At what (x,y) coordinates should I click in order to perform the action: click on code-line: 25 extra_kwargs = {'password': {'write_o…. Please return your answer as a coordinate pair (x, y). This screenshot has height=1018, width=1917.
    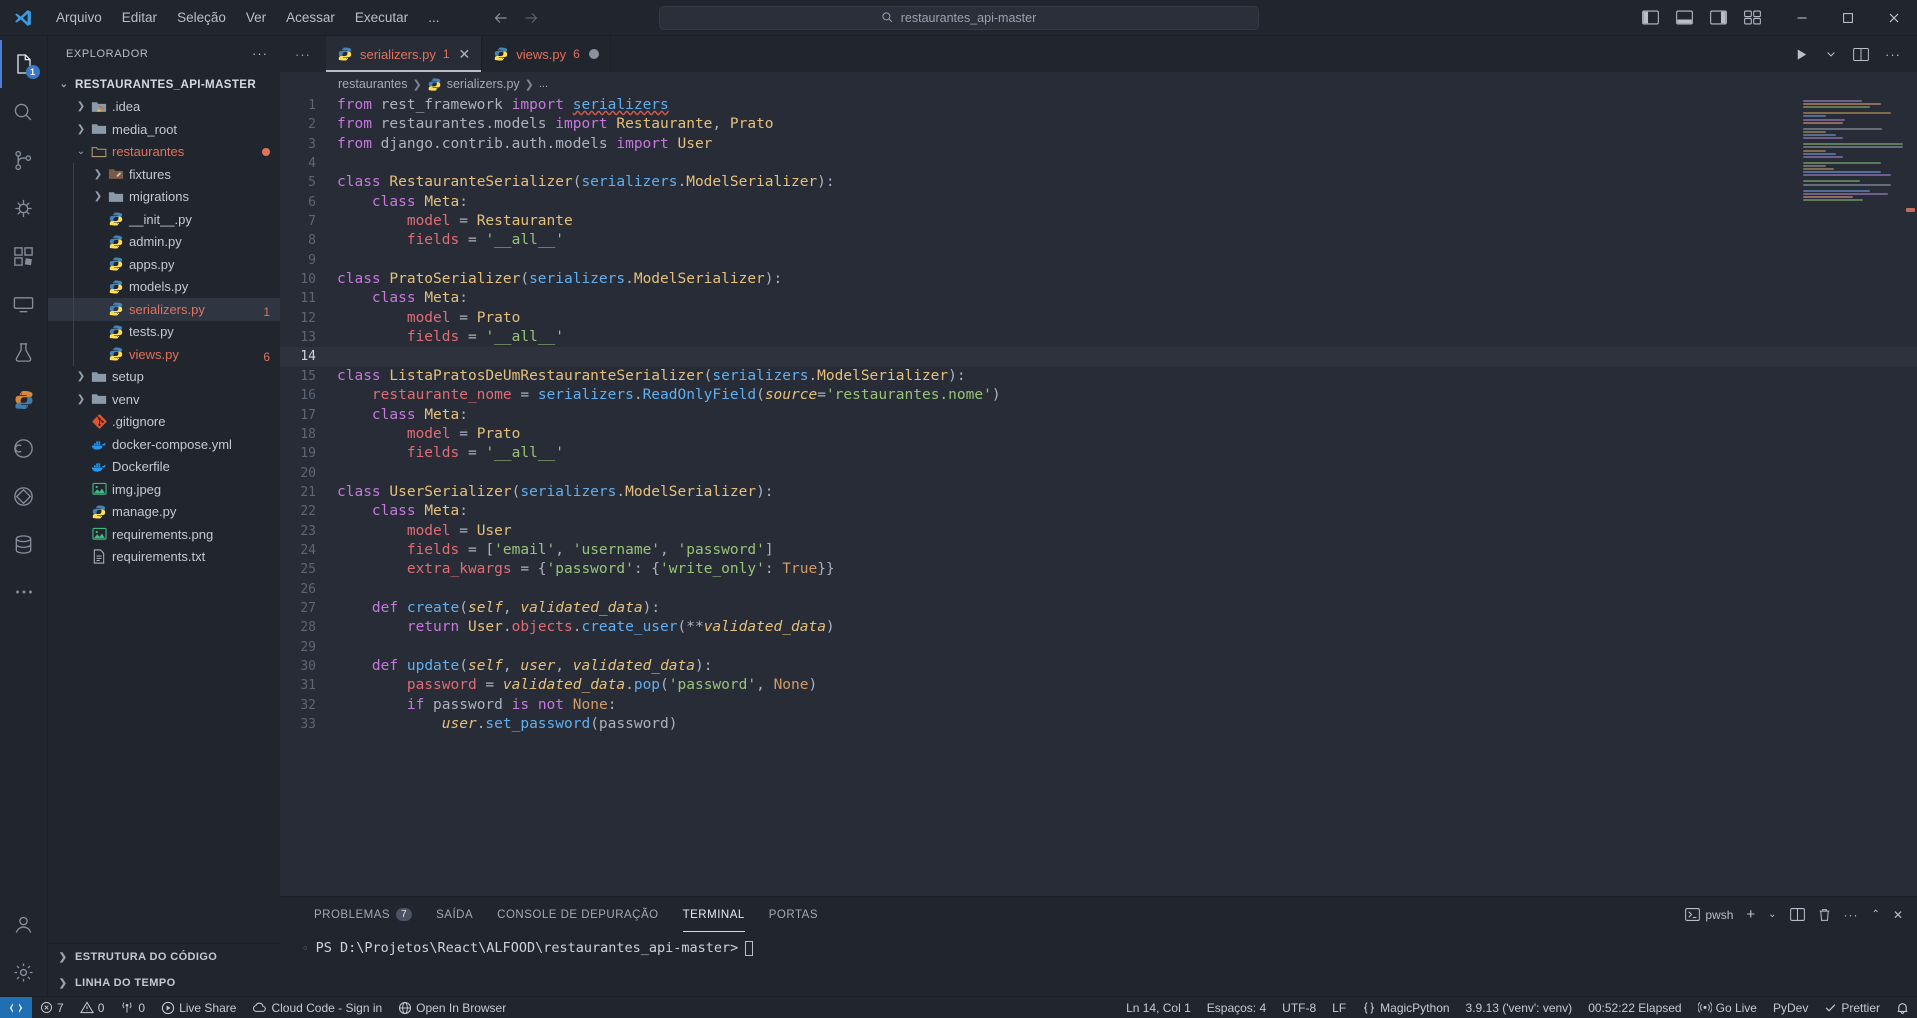
    Looking at the image, I should click on (1098, 569).